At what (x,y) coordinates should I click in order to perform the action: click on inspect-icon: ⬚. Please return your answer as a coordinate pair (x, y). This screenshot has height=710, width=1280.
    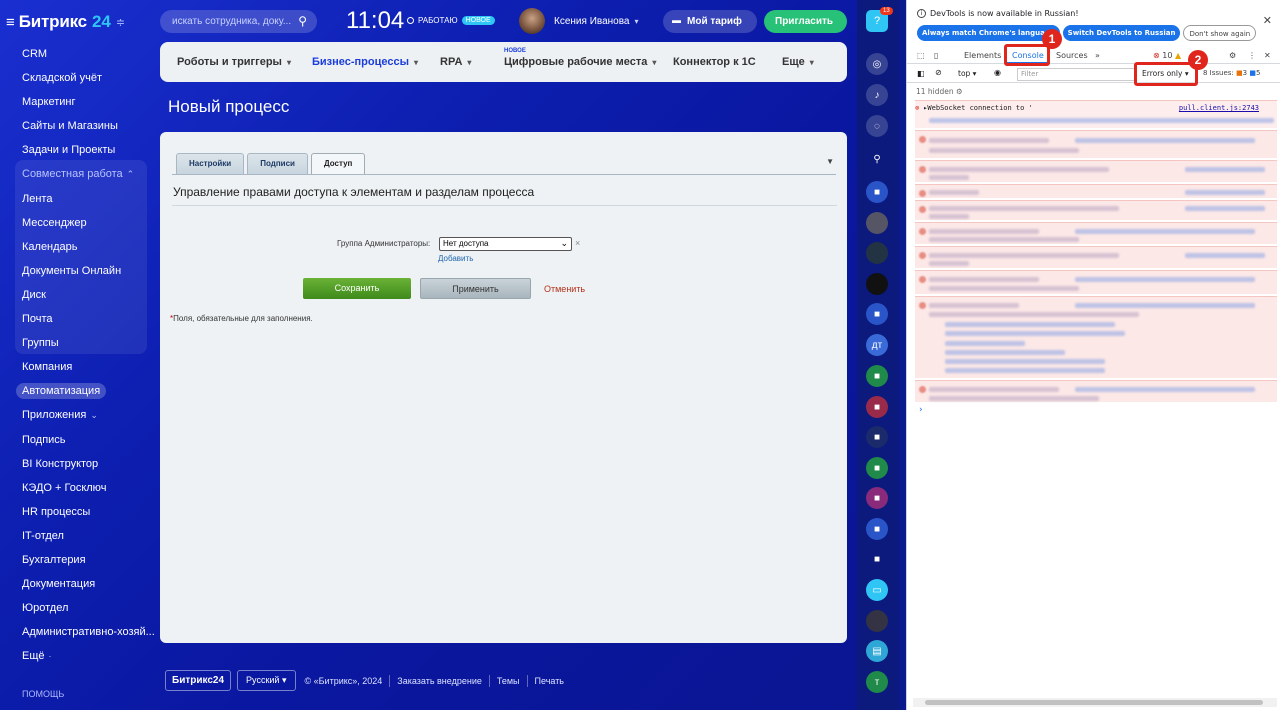
    Looking at the image, I should click on (921, 55).